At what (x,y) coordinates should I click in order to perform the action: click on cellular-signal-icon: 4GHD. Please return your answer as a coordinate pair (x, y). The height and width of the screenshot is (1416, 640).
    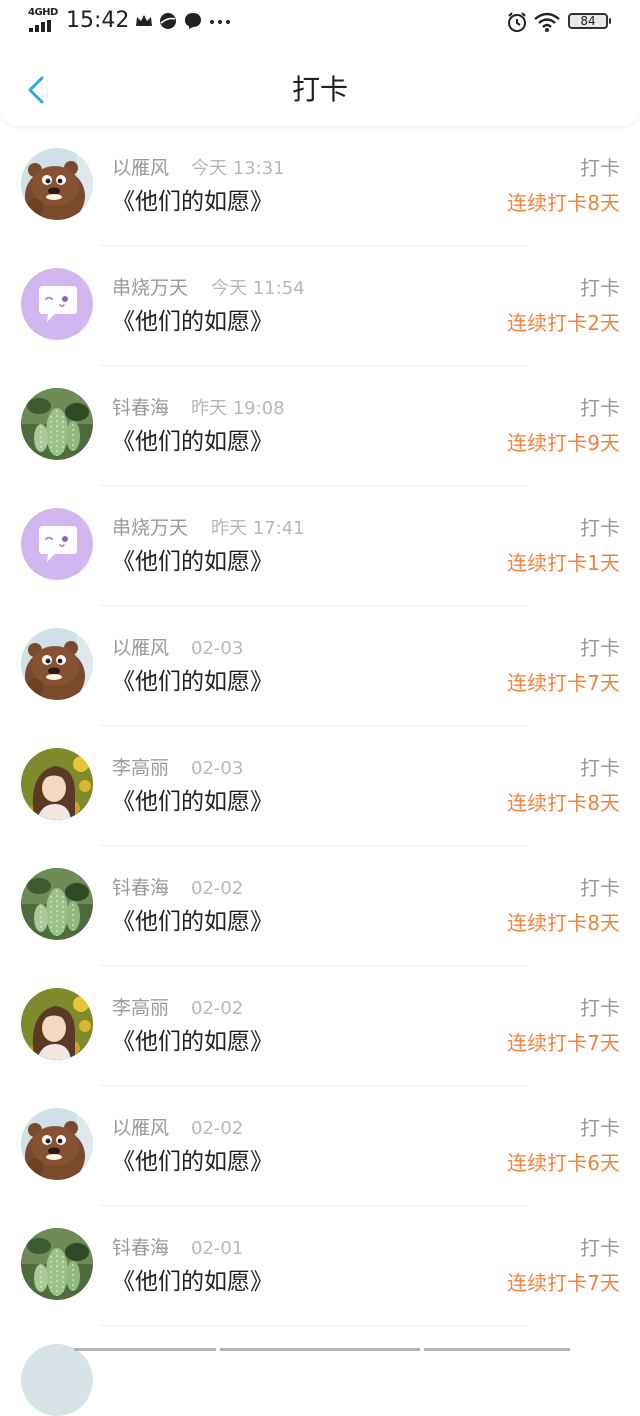
    Looking at the image, I should click on (44, 20).